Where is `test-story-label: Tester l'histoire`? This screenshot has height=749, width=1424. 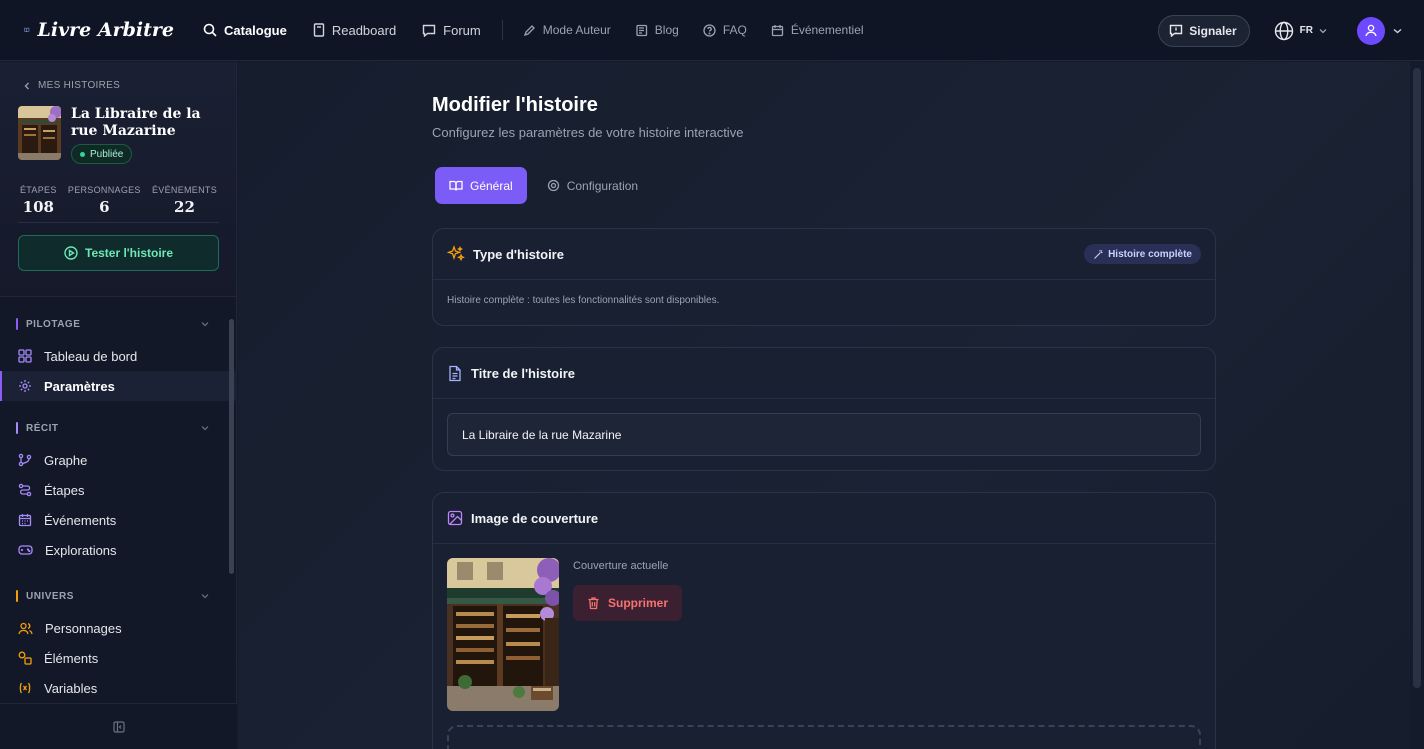 test-story-label: Tester l'histoire is located at coordinates (129, 253).